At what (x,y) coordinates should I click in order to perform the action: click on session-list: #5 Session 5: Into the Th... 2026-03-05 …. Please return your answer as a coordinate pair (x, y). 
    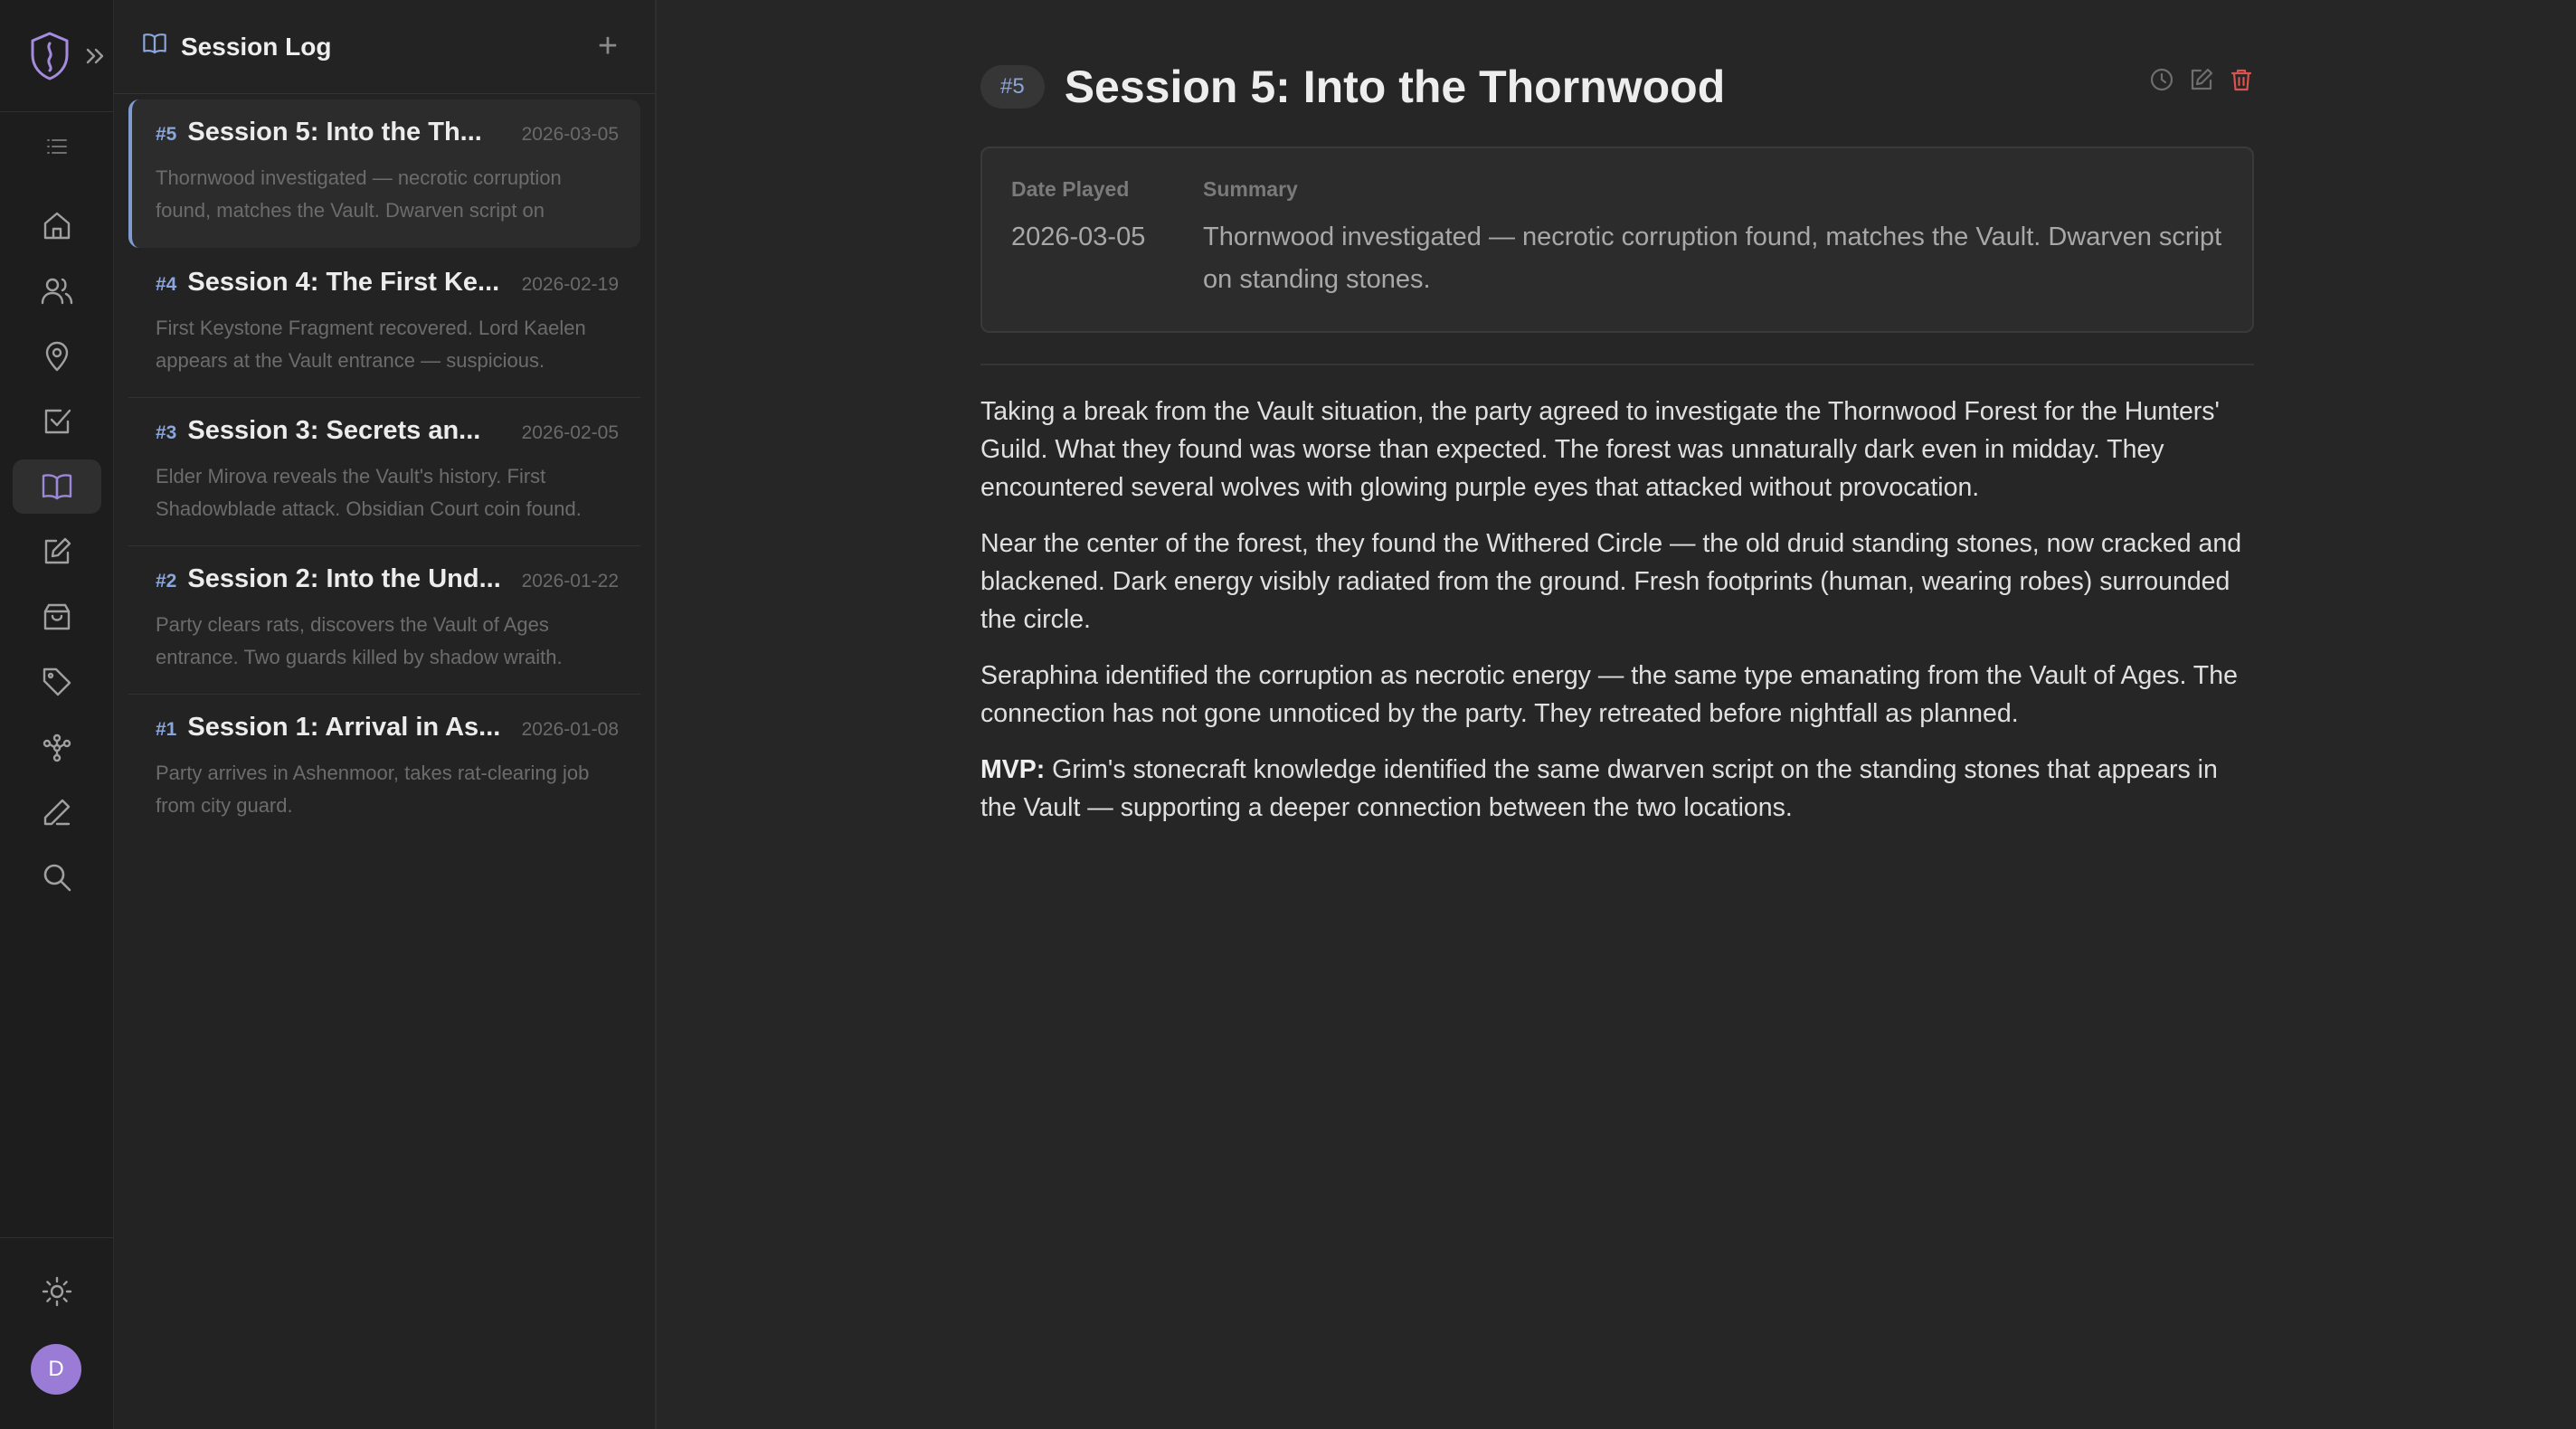
    Looking at the image, I should click on (384, 468).